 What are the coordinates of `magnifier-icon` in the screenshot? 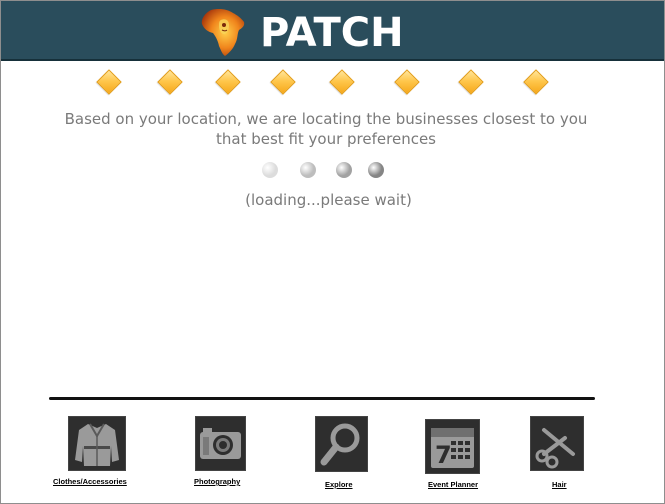 It's located at (341, 444).